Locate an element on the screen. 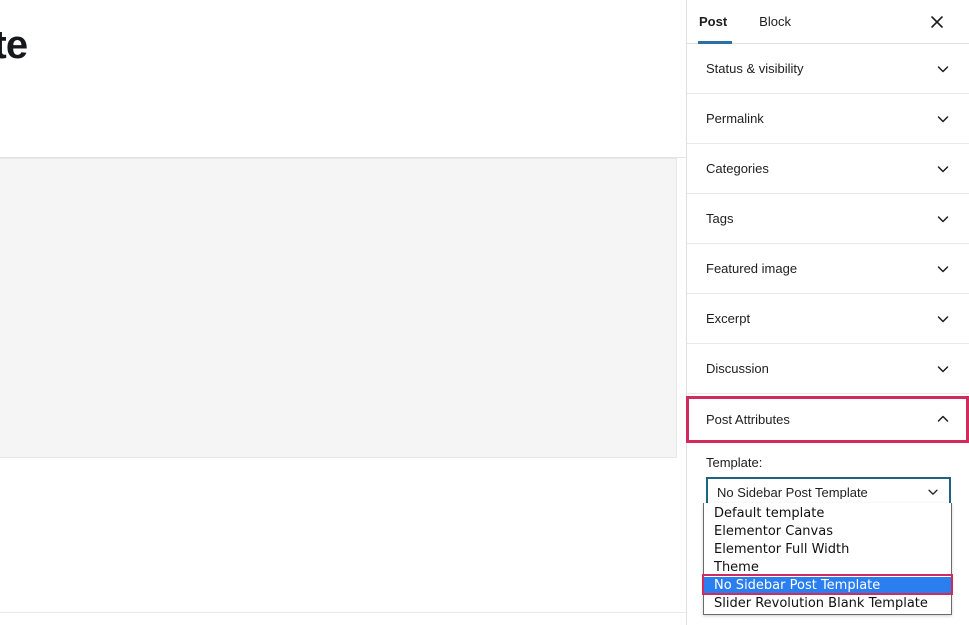 This screenshot has height=625, width=969. section-label: Discussion is located at coordinates (737, 368).